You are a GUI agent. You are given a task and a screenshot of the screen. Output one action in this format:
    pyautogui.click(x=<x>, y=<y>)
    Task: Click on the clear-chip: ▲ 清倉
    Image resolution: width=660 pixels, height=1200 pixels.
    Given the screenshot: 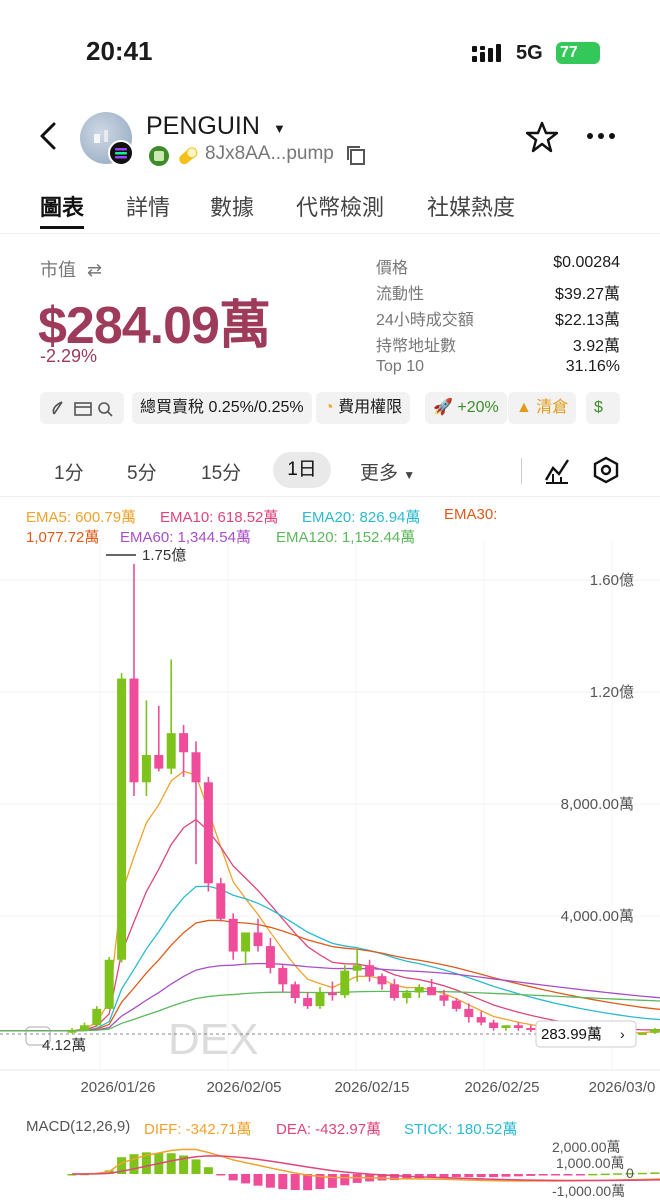 What is the action you would take?
    pyautogui.click(x=542, y=408)
    